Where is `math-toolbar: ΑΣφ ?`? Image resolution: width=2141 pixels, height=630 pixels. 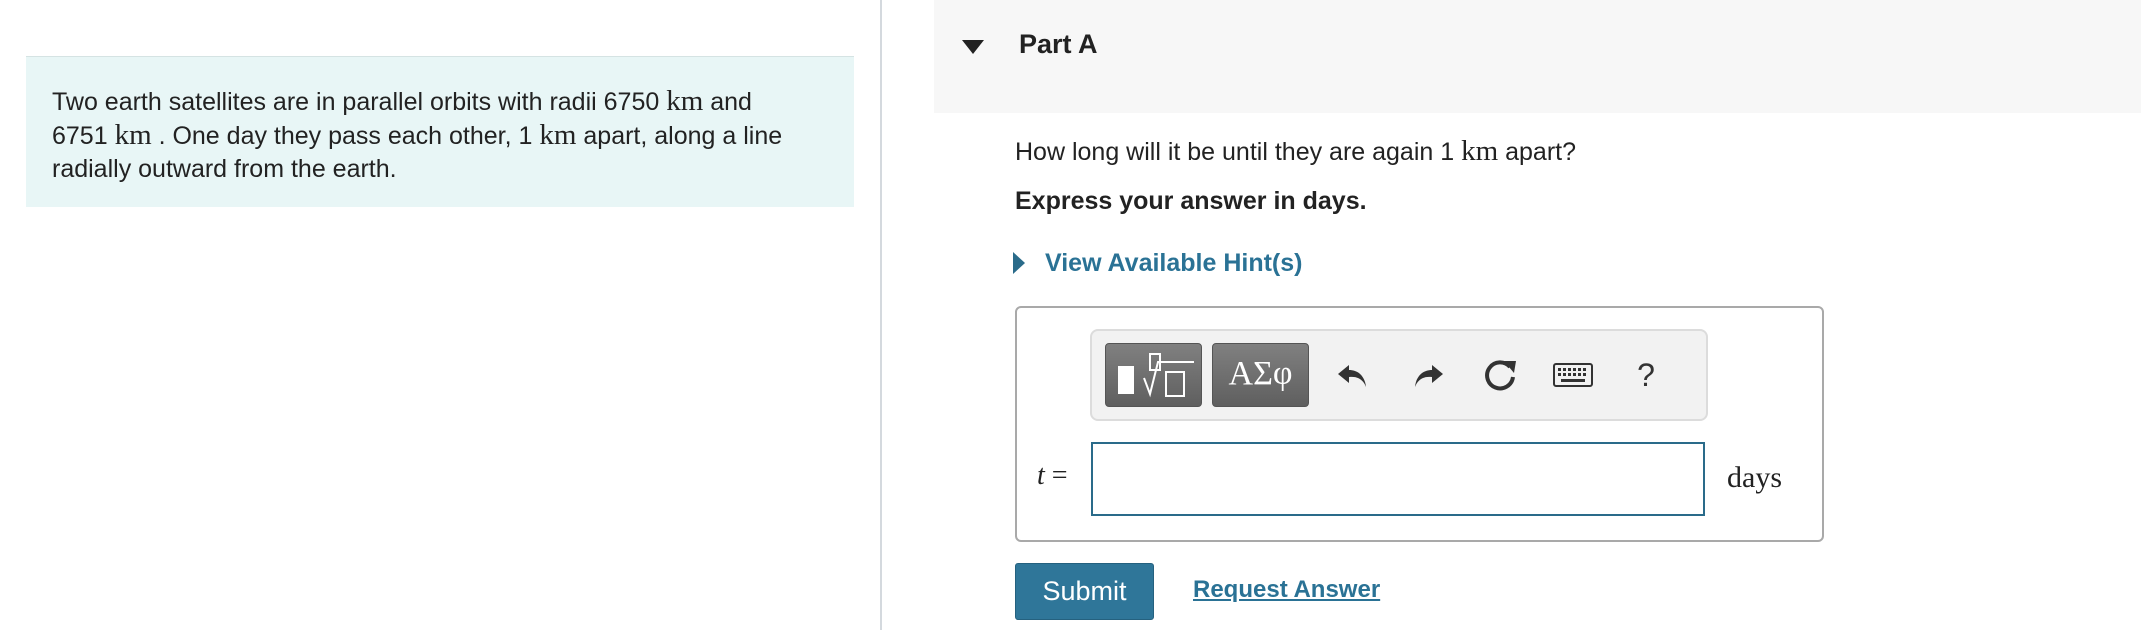 math-toolbar: ΑΣφ ? is located at coordinates (1399, 375).